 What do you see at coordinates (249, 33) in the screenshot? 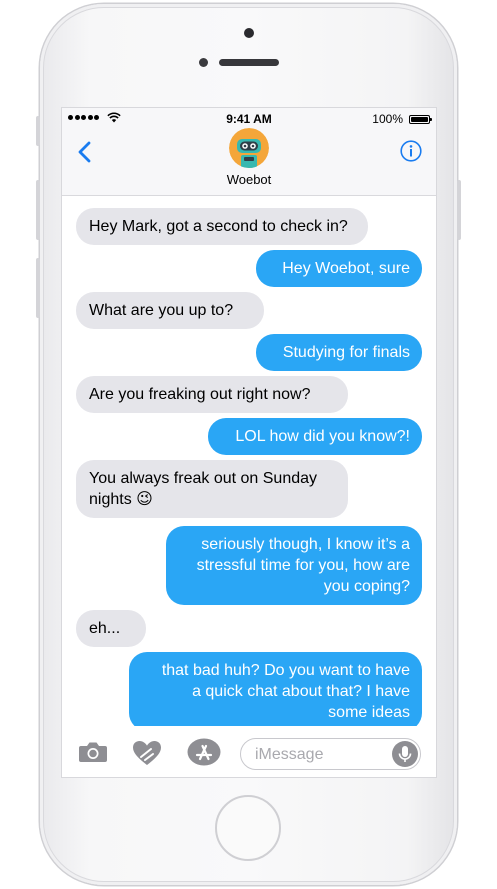
I see `front-camera` at bounding box center [249, 33].